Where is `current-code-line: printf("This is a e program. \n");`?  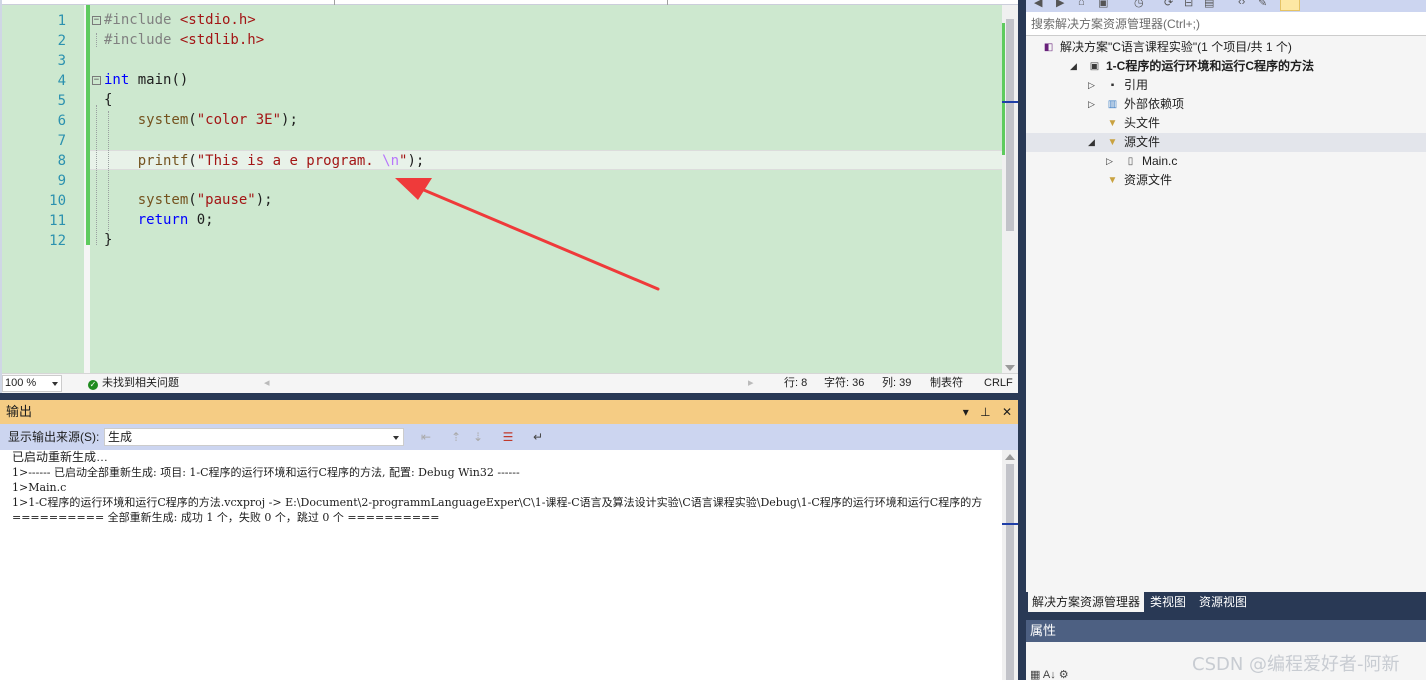
current-code-line: printf("This is a e program. \n"); is located at coordinates (546, 160).